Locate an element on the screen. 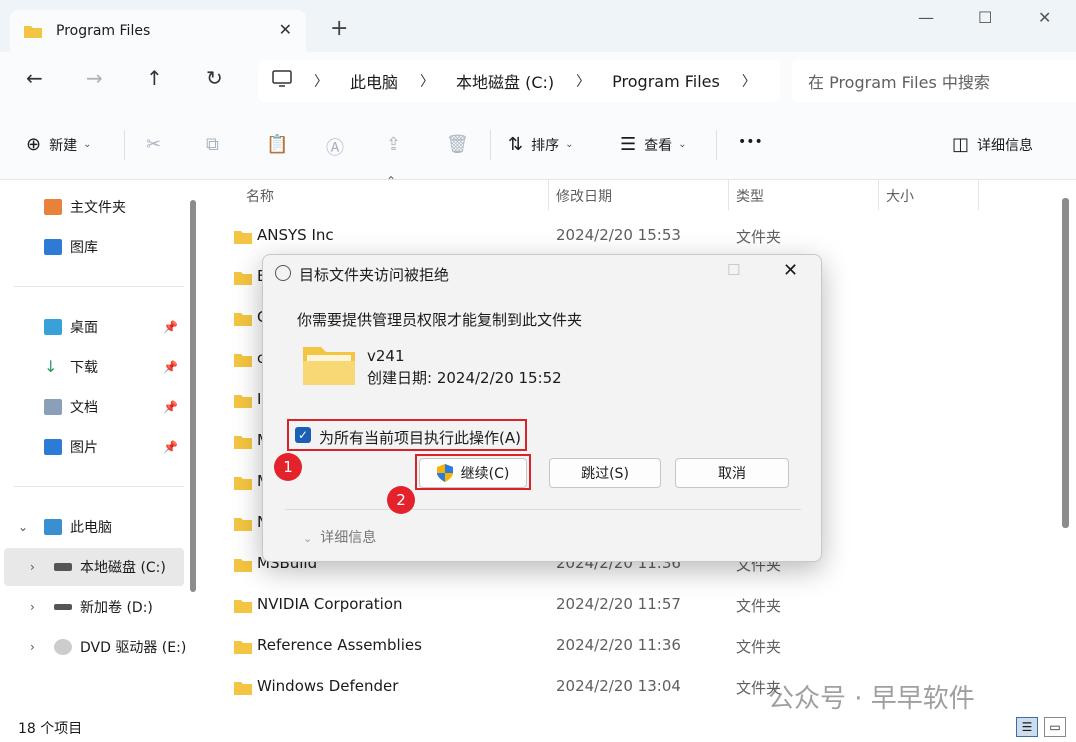  sidebar-scrollbar is located at coordinates (193, 396).